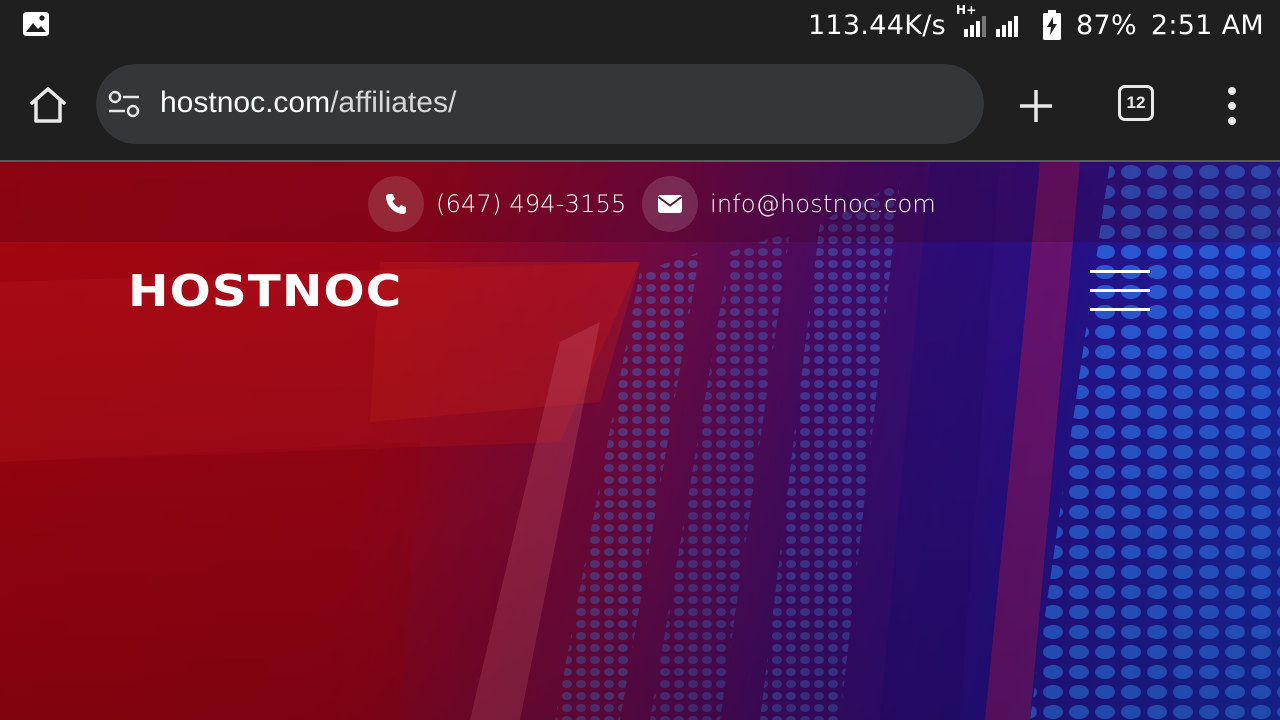 The width and height of the screenshot is (1280, 720). What do you see at coordinates (640, 25) in the screenshot?
I see `status-bar: 113.44K/s H+ 87% 2:51 AM` at bounding box center [640, 25].